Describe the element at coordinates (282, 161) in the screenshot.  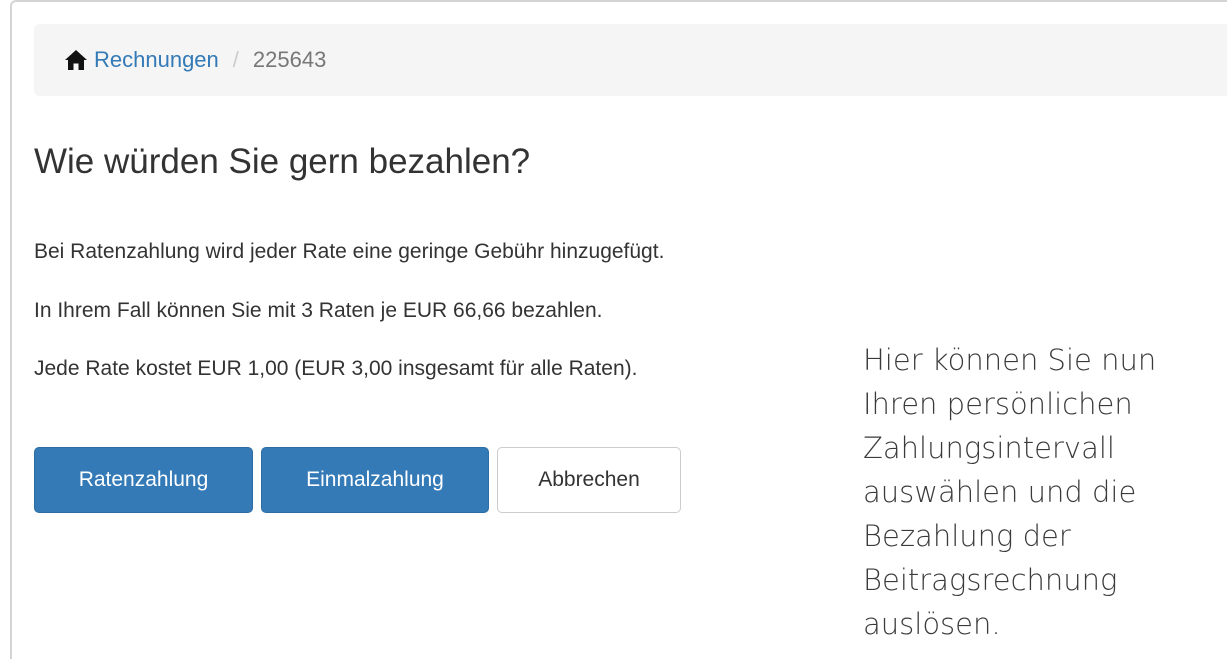
I see `page-title: Wie würden Sie gern bezahlen?` at that location.